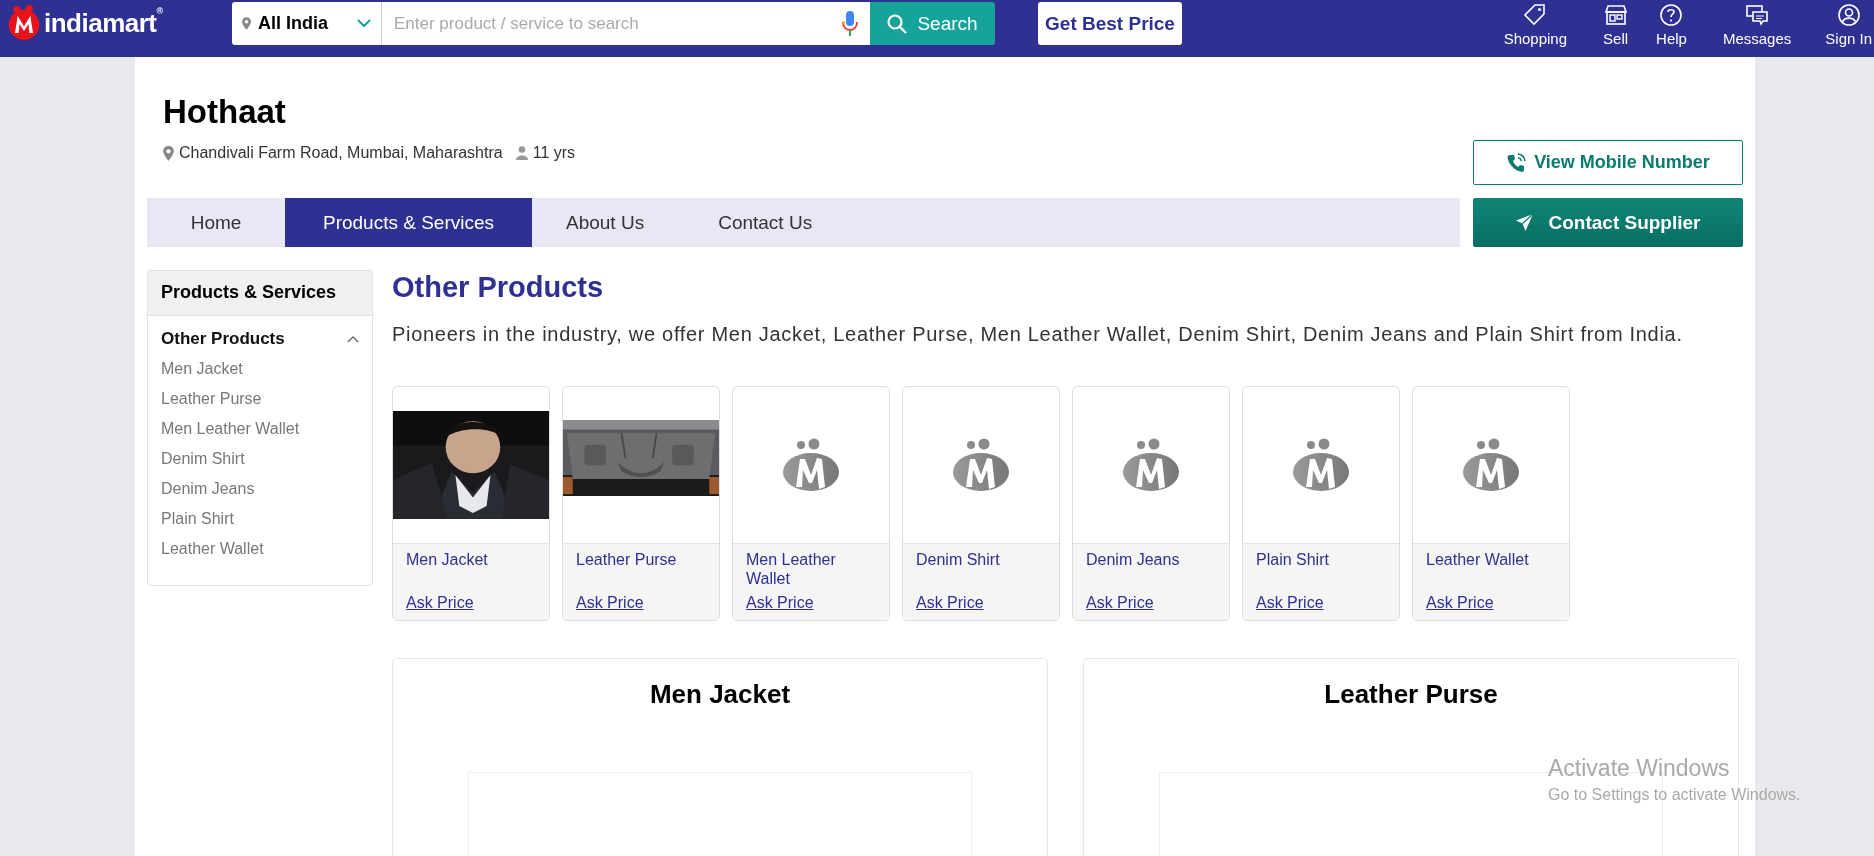 The image size is (1874, 856). What do you see at coordinates (1151, 503) in the screenshot?
I see `product-card: Denim Jeans Ask Price` at bounding box center [1151, 503].